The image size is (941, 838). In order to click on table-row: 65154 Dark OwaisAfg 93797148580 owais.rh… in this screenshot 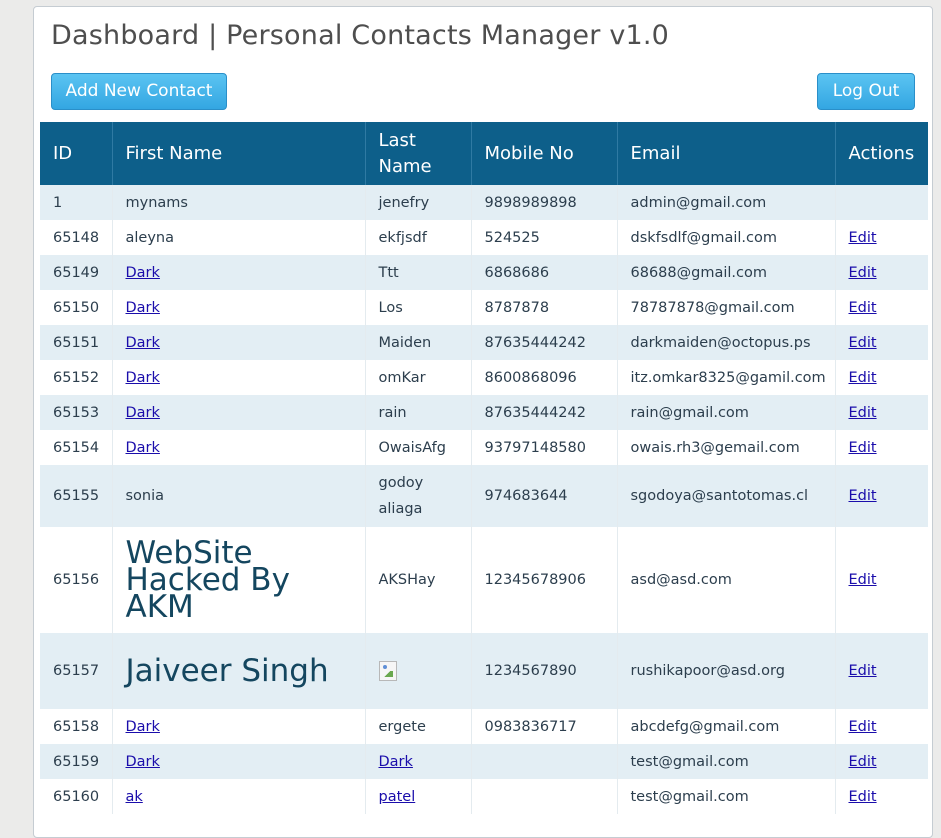, I will do `click(484, 447)`.